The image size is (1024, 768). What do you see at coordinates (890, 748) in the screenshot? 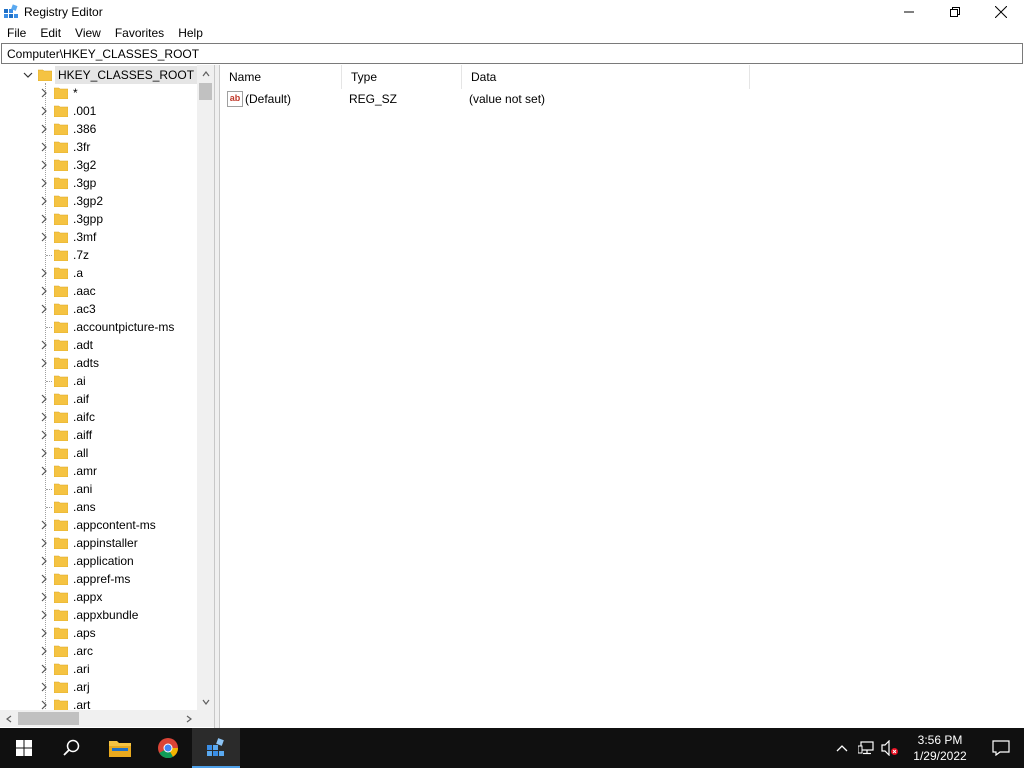
I see `volume-button` at bounding box center [890, 748].